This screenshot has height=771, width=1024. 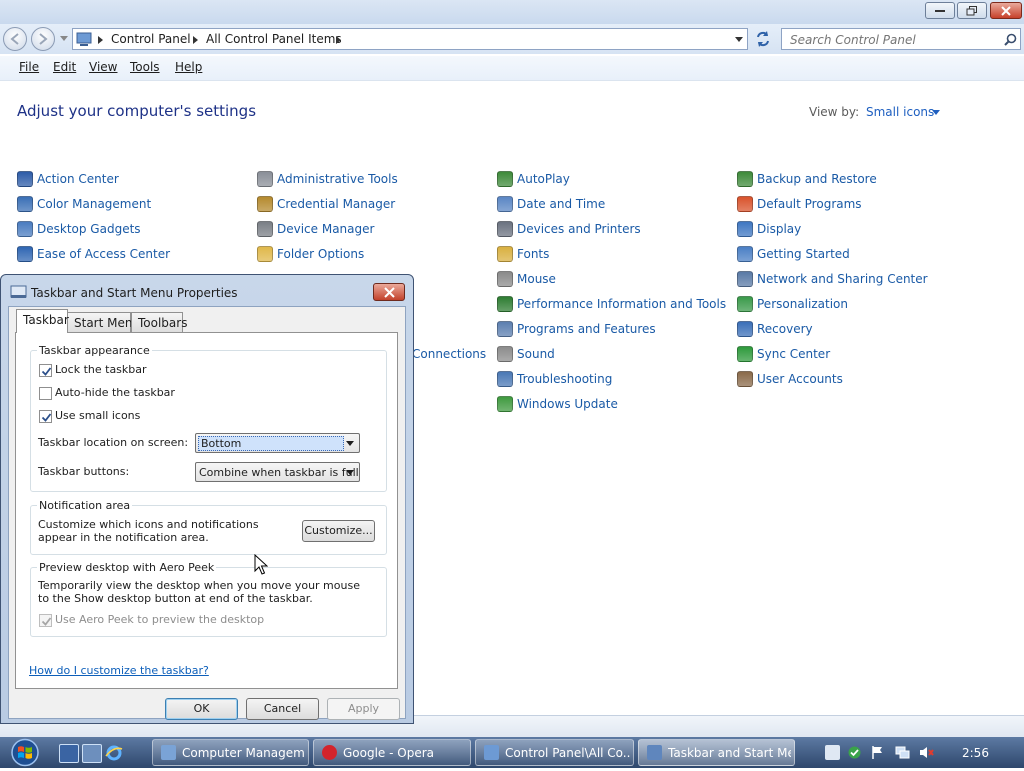 What do you see at coordinates (84, 39) in the screenshot?
I see `control-panel-small-icon` at bounding box center [84, 39].